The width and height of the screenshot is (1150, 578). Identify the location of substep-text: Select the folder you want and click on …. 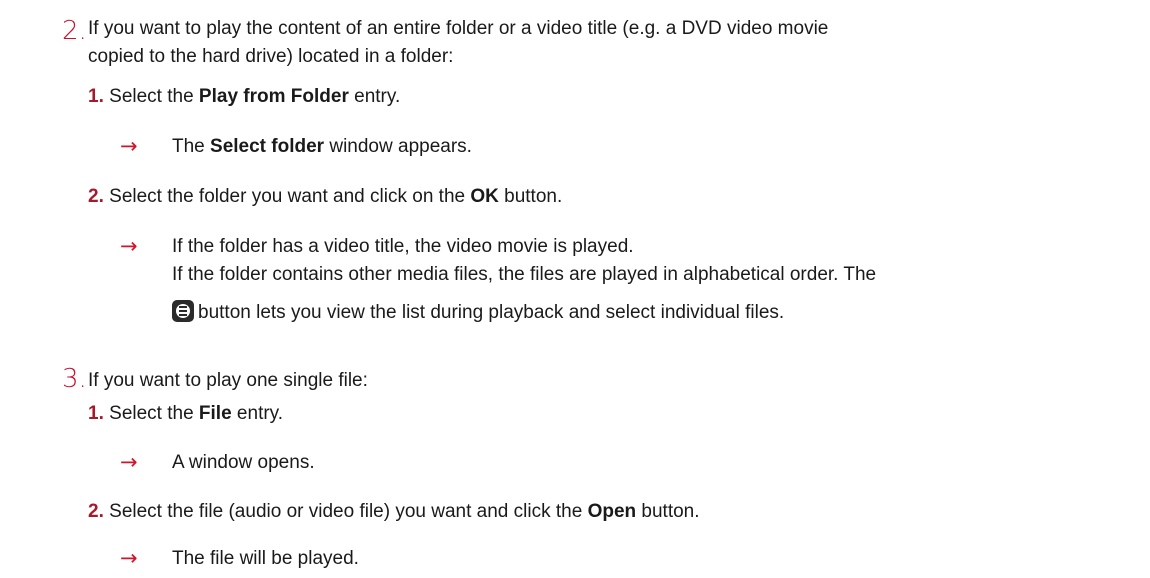
(290, 196).